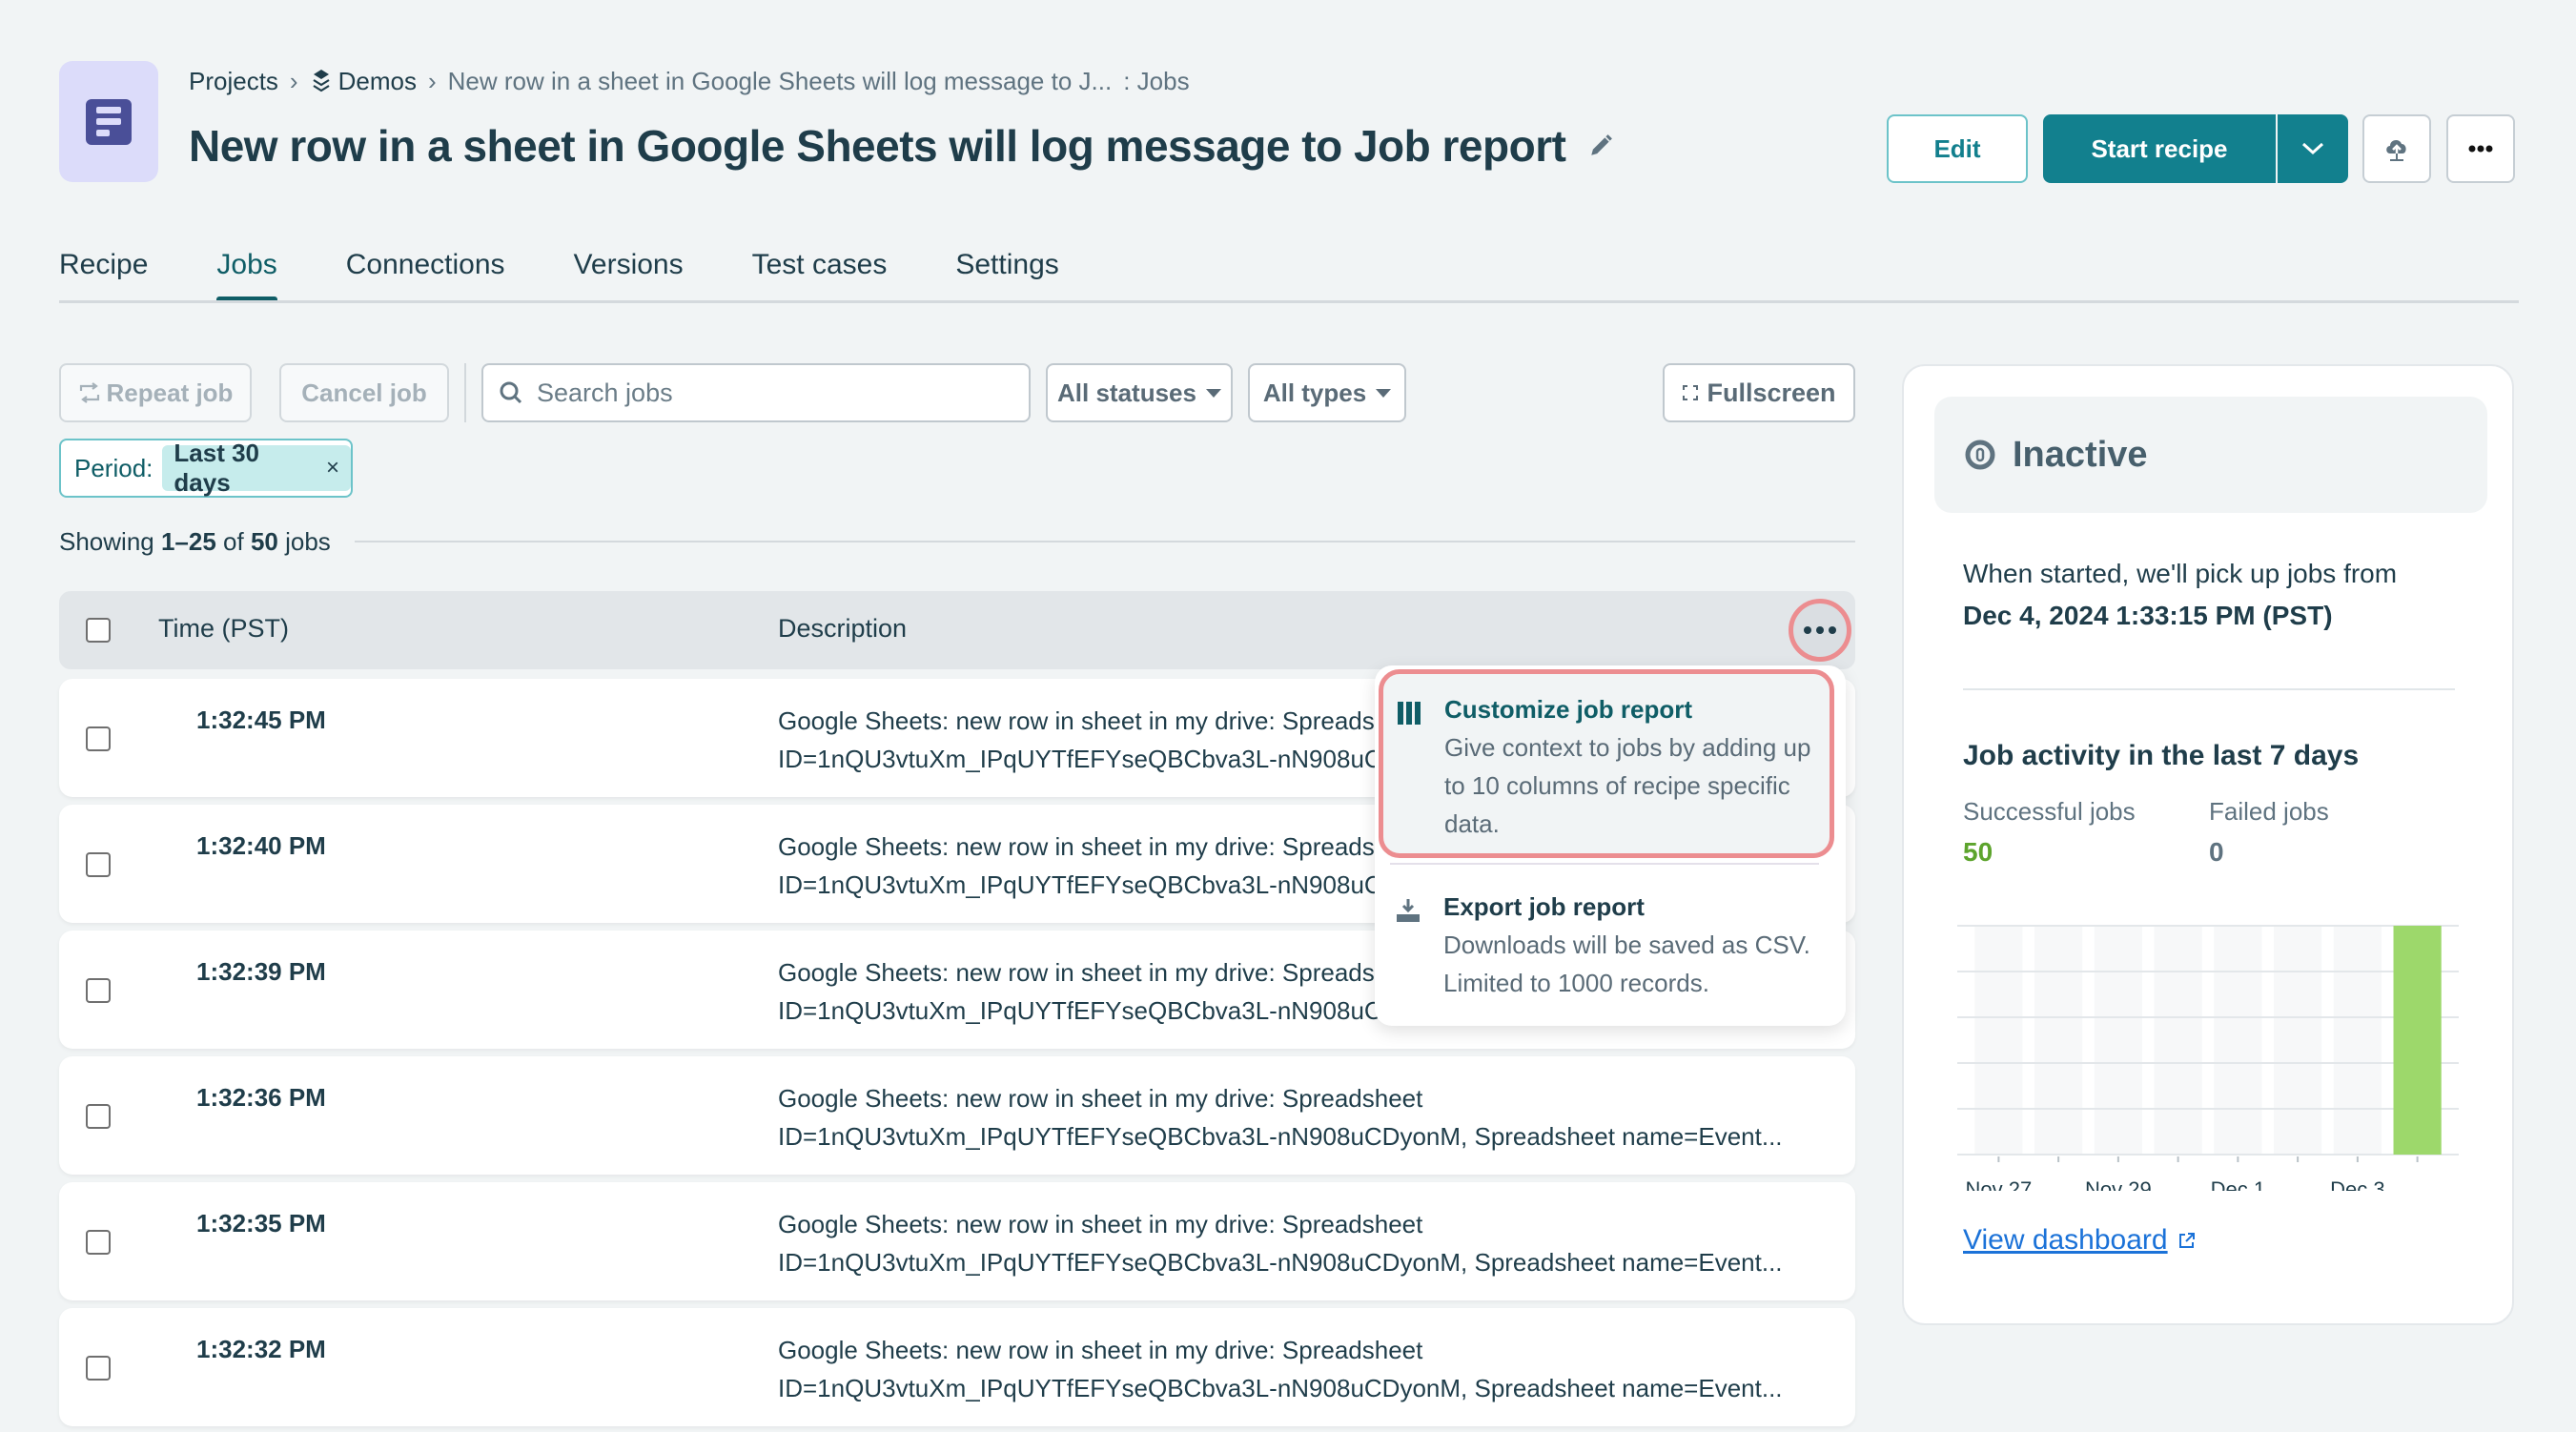 The width and height of the screenshot is (2576, 1432). Describe the element at coordinates (2269, 811) in the screenshot. I see `failed-jobs-label: Failed jobs` at that location.